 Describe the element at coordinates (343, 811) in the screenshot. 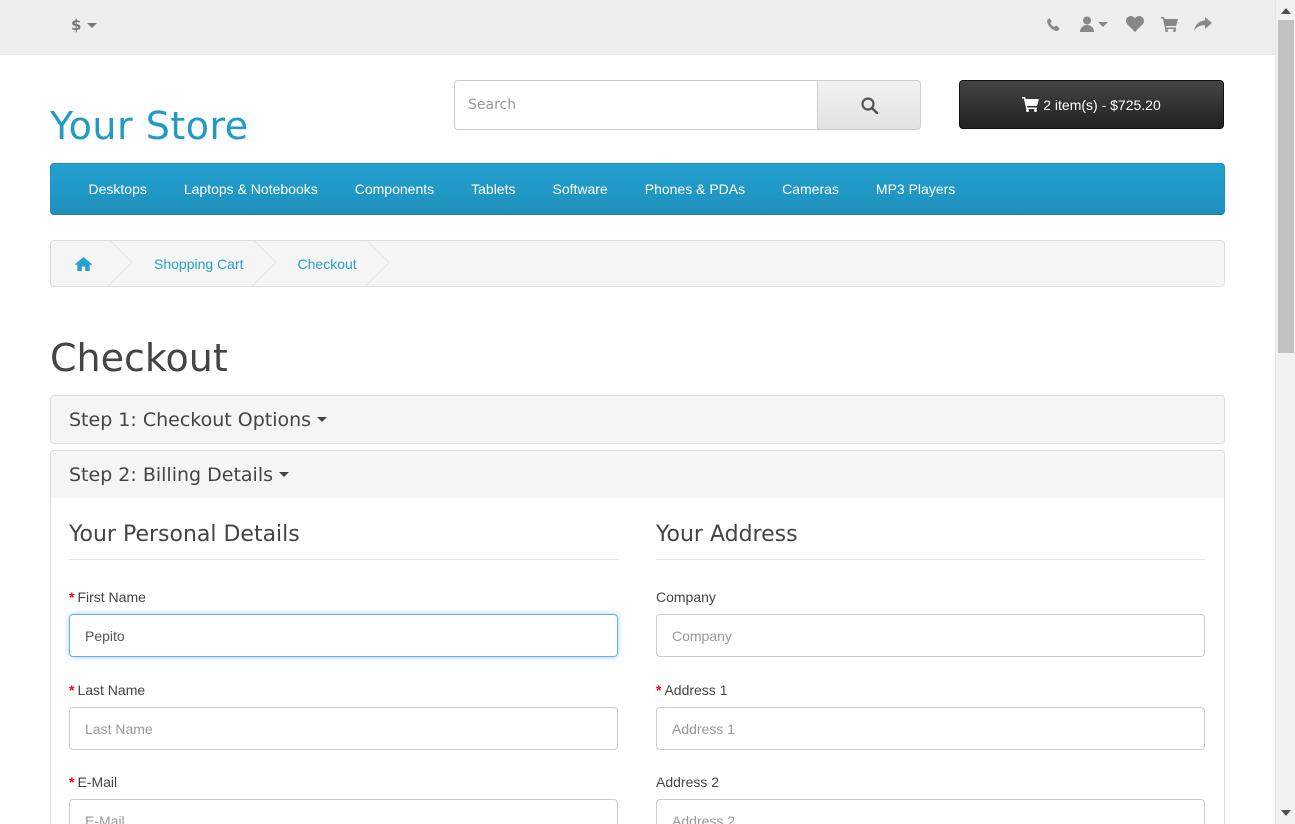

I see `email-field` at that location.